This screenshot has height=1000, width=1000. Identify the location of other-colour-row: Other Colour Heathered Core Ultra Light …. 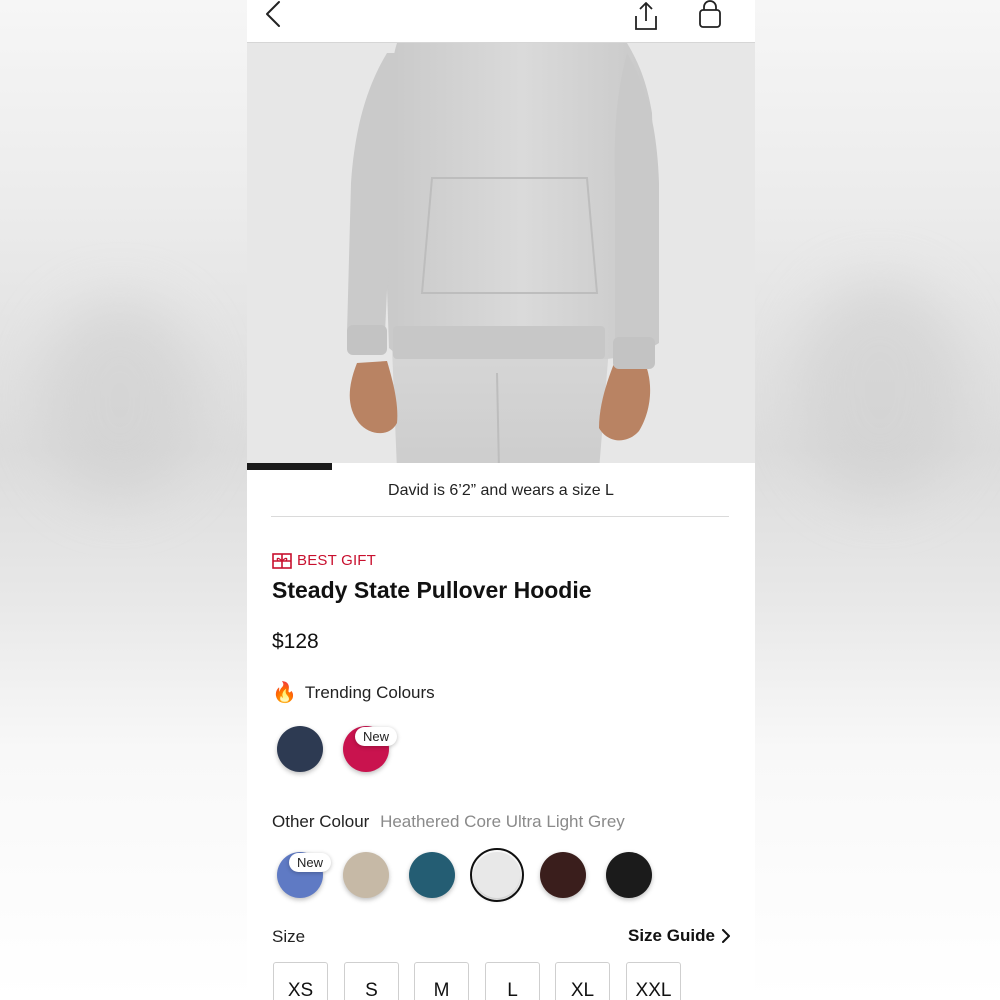
(448, 822).